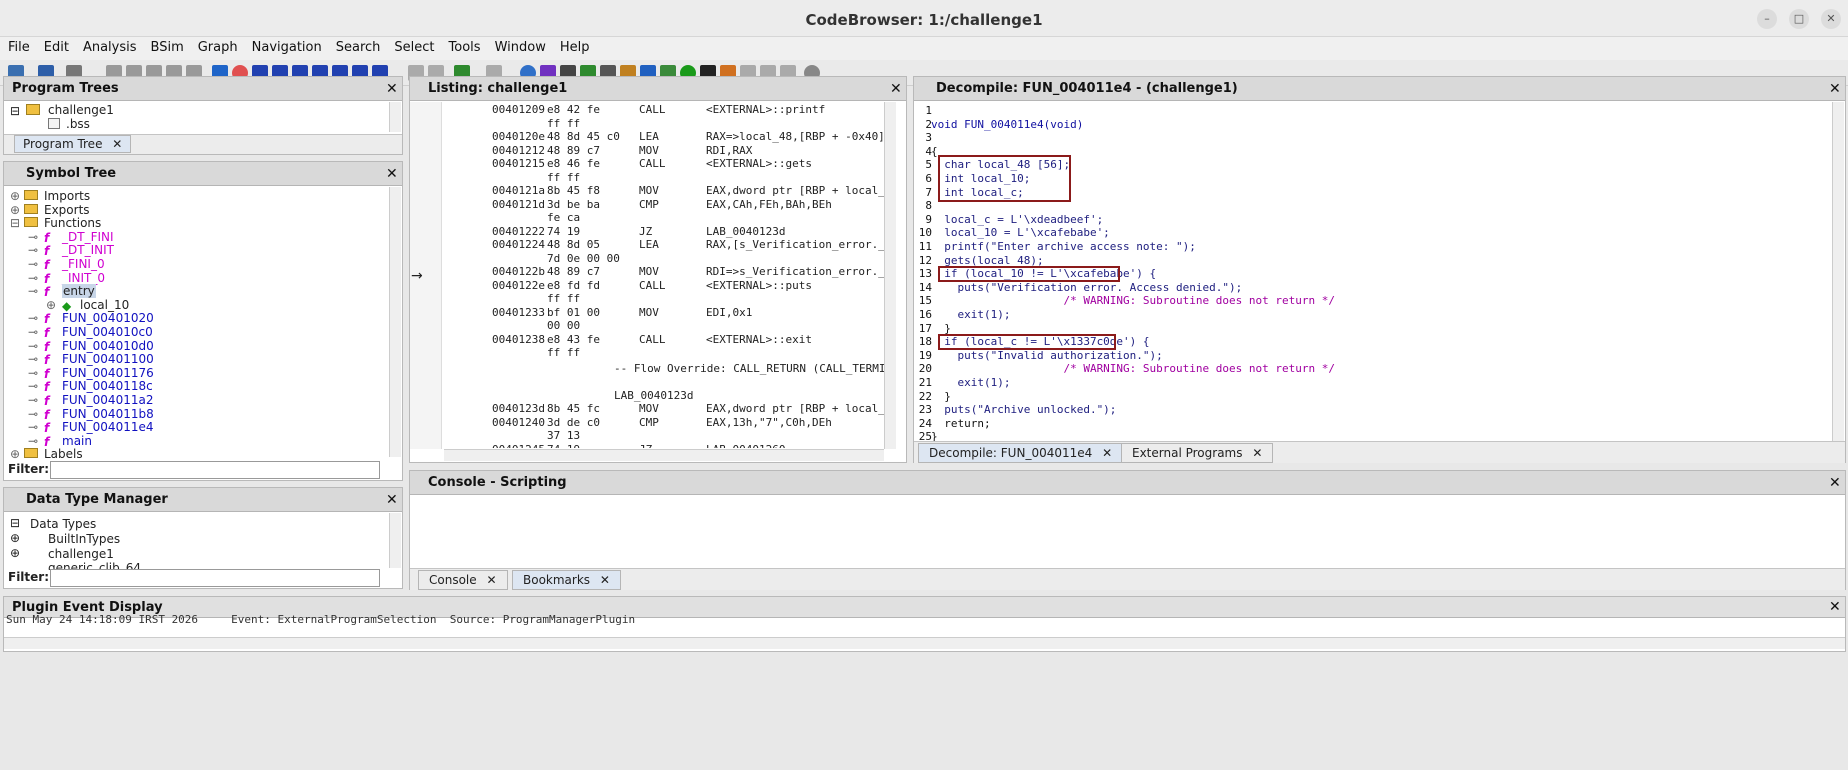 The image size is (1848, 770). What do you see at coordinates (215, 470) in the screenshot?
I see `symbol-filter-input` at bounding box center [215, 470].